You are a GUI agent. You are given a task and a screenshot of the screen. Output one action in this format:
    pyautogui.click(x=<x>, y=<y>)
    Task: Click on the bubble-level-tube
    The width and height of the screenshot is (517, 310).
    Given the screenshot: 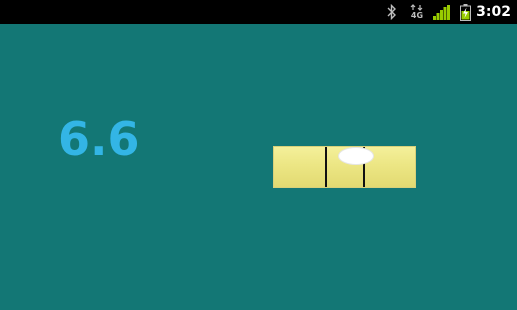 What is the action you would take?
    pyautogui.click(x=344, y=167)
    